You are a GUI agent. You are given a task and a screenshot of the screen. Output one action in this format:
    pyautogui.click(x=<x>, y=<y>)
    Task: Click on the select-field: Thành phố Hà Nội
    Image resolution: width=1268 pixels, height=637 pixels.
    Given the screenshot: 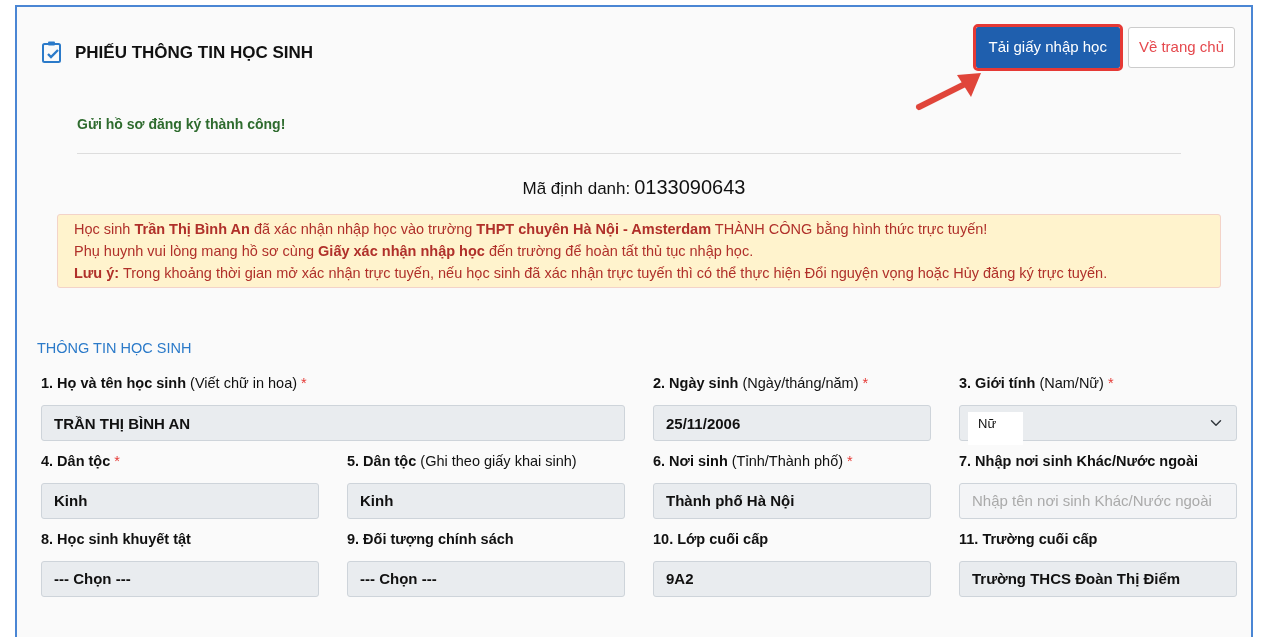 What is the action you would take?
    pyautogui.click(x=792, y=500)
    